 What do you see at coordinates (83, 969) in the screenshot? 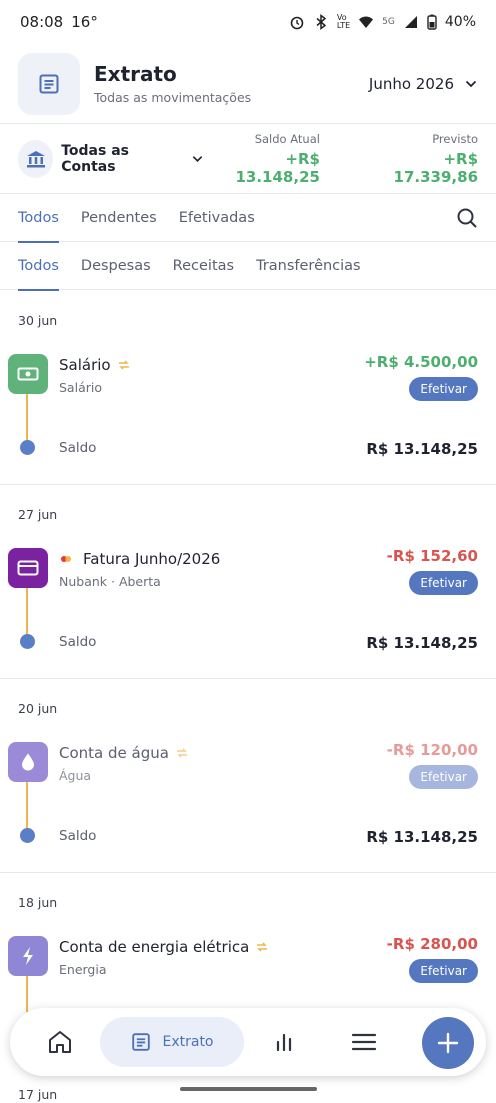
I see `transaction-category: Energia` at bounding box center [83, 969].